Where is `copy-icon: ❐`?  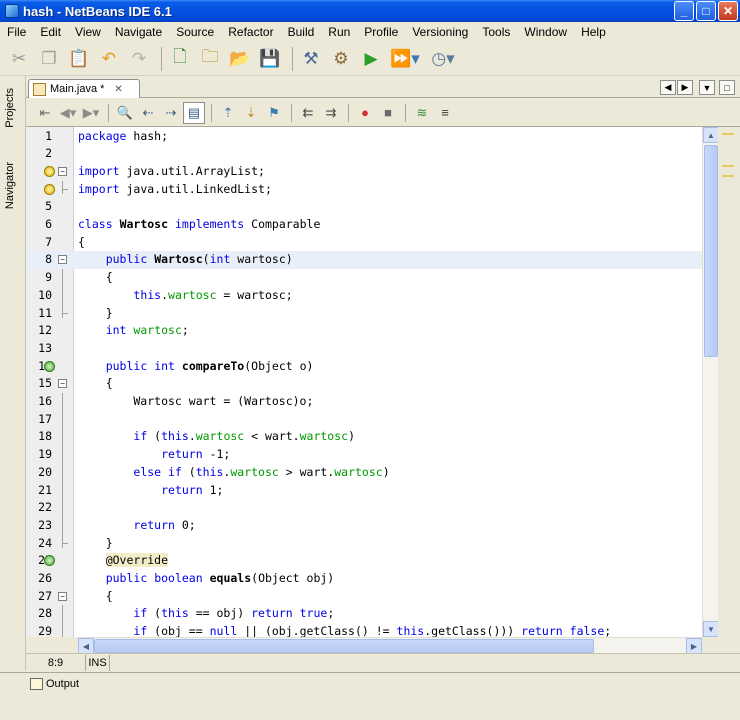 copy-icon: ❐ is located at coordinates (49, 59).